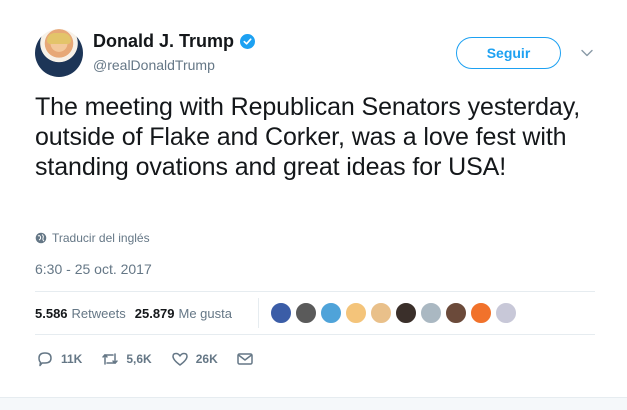  I want to click on likes-count: 25.879, so click(155, 313).